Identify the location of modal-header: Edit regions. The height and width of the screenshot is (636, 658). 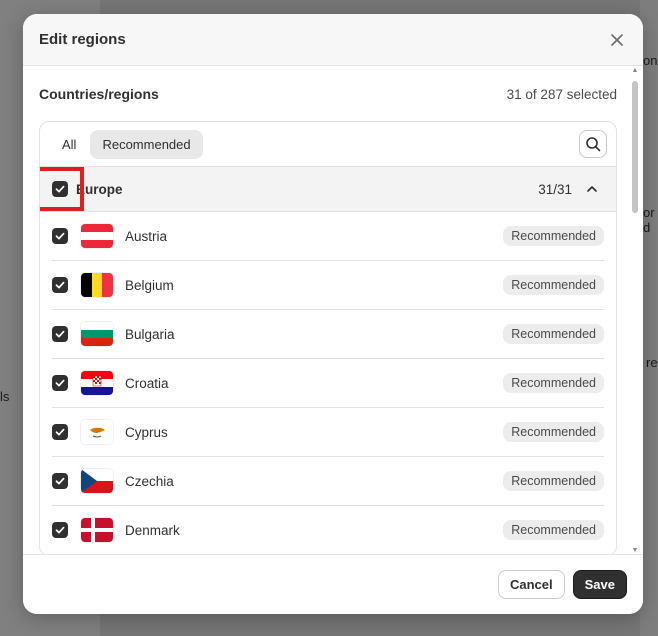
(333, 40).